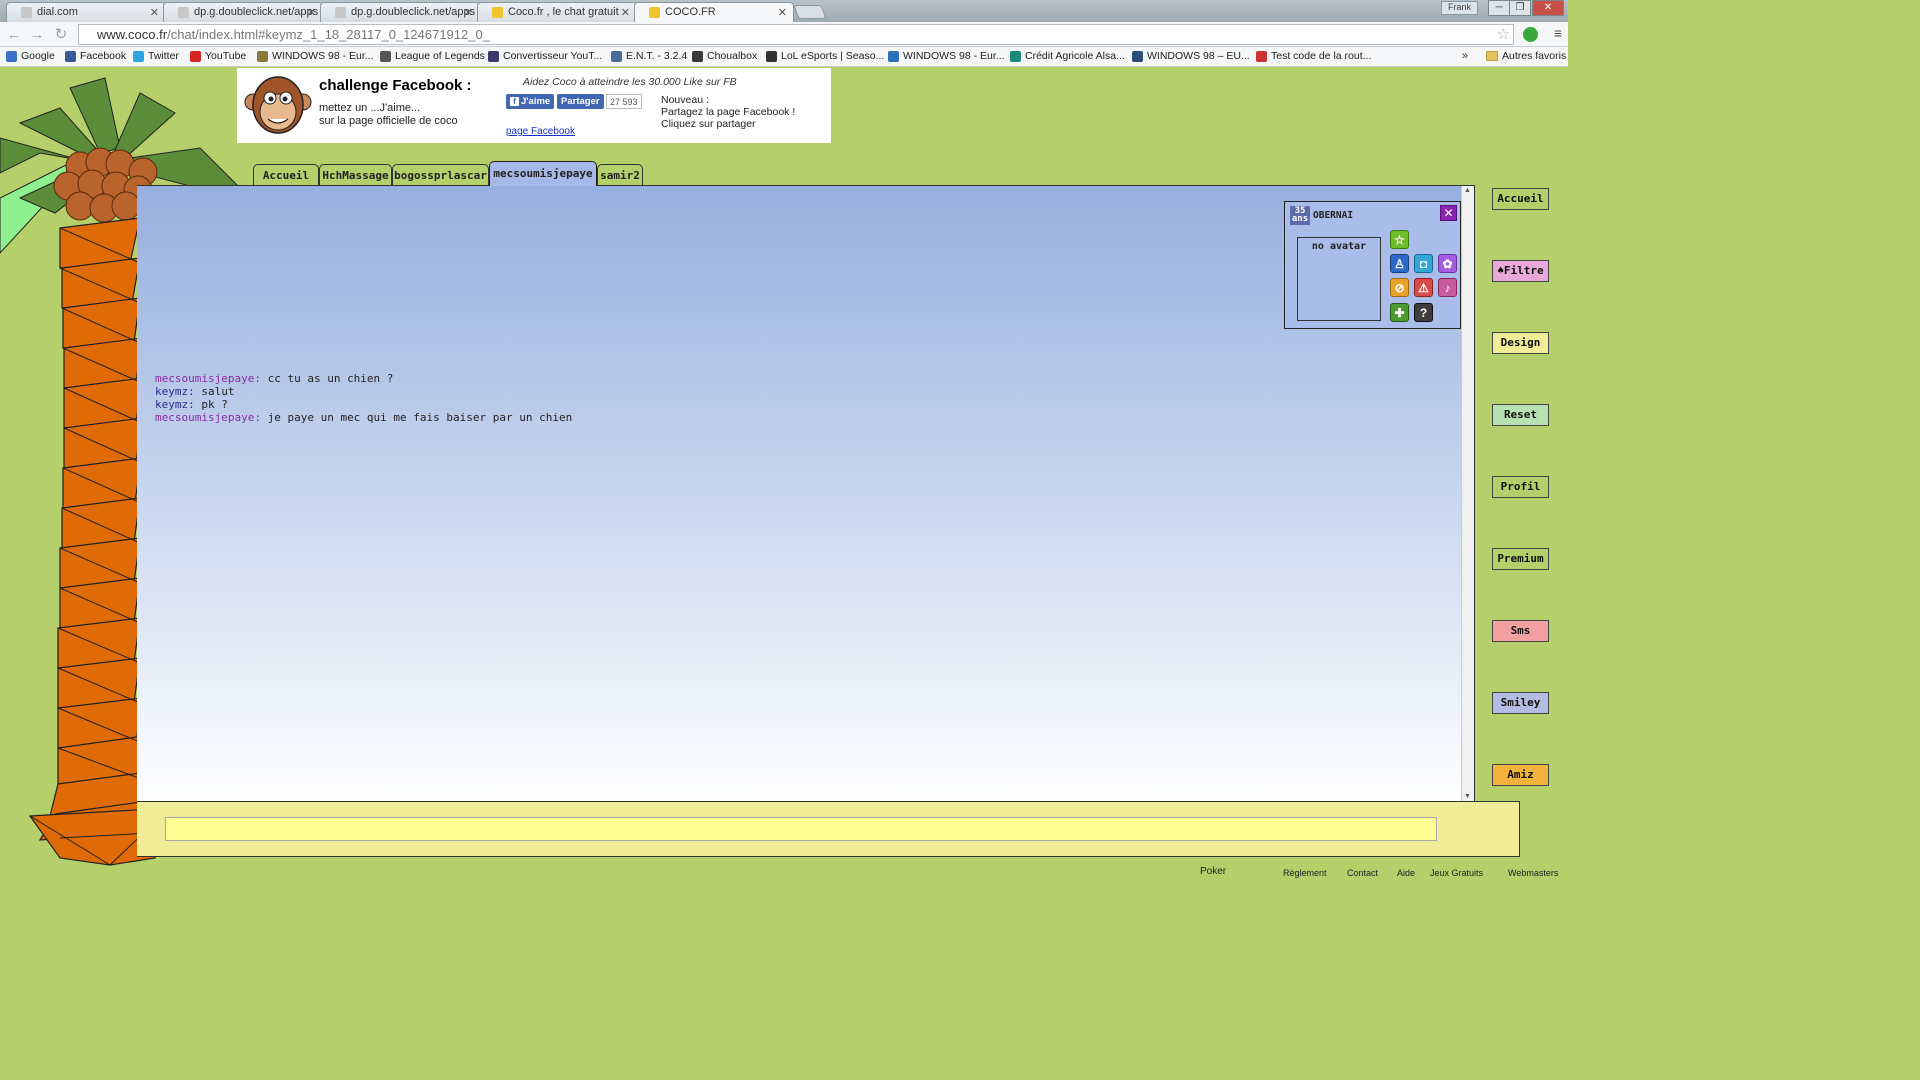 The image size is (1920, 1080). I want to click on bookmark-ent: E.N.T. - 3.2.4, so click(649, 56).